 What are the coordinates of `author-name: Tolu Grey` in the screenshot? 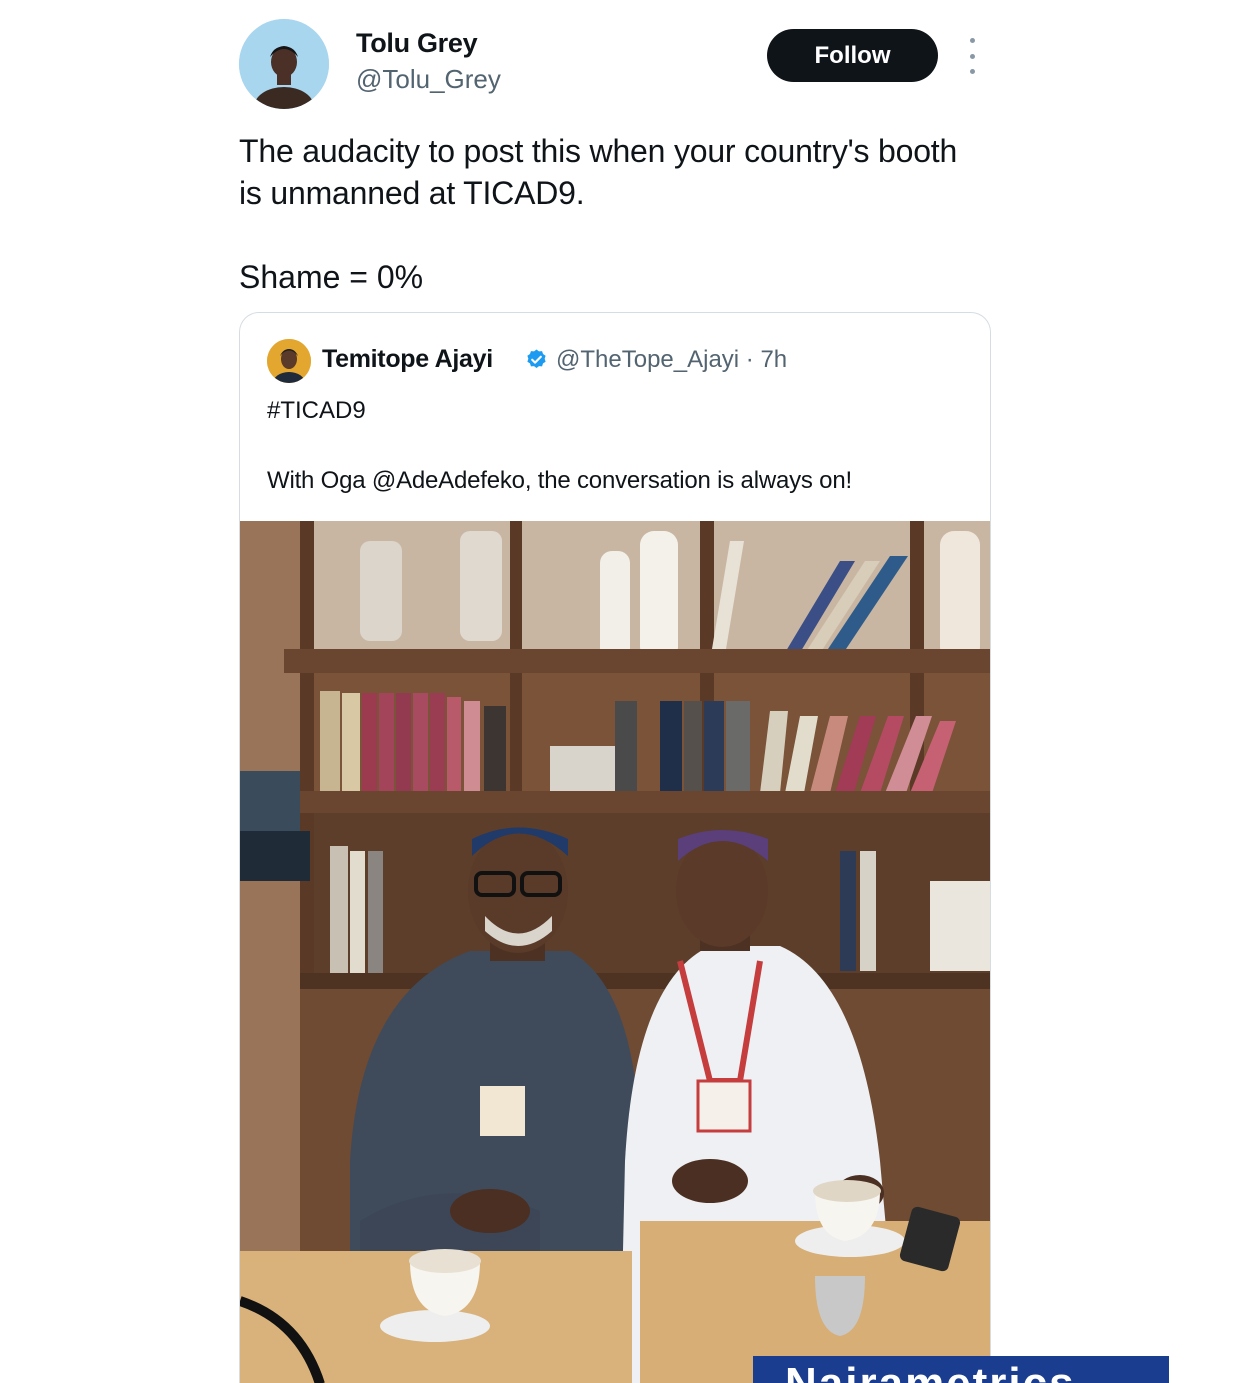 It's located at (417, 43).